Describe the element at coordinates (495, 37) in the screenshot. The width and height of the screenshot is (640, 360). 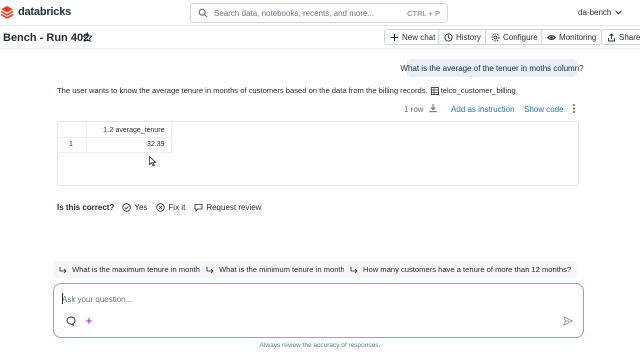
I see `gear-icon` at that location.